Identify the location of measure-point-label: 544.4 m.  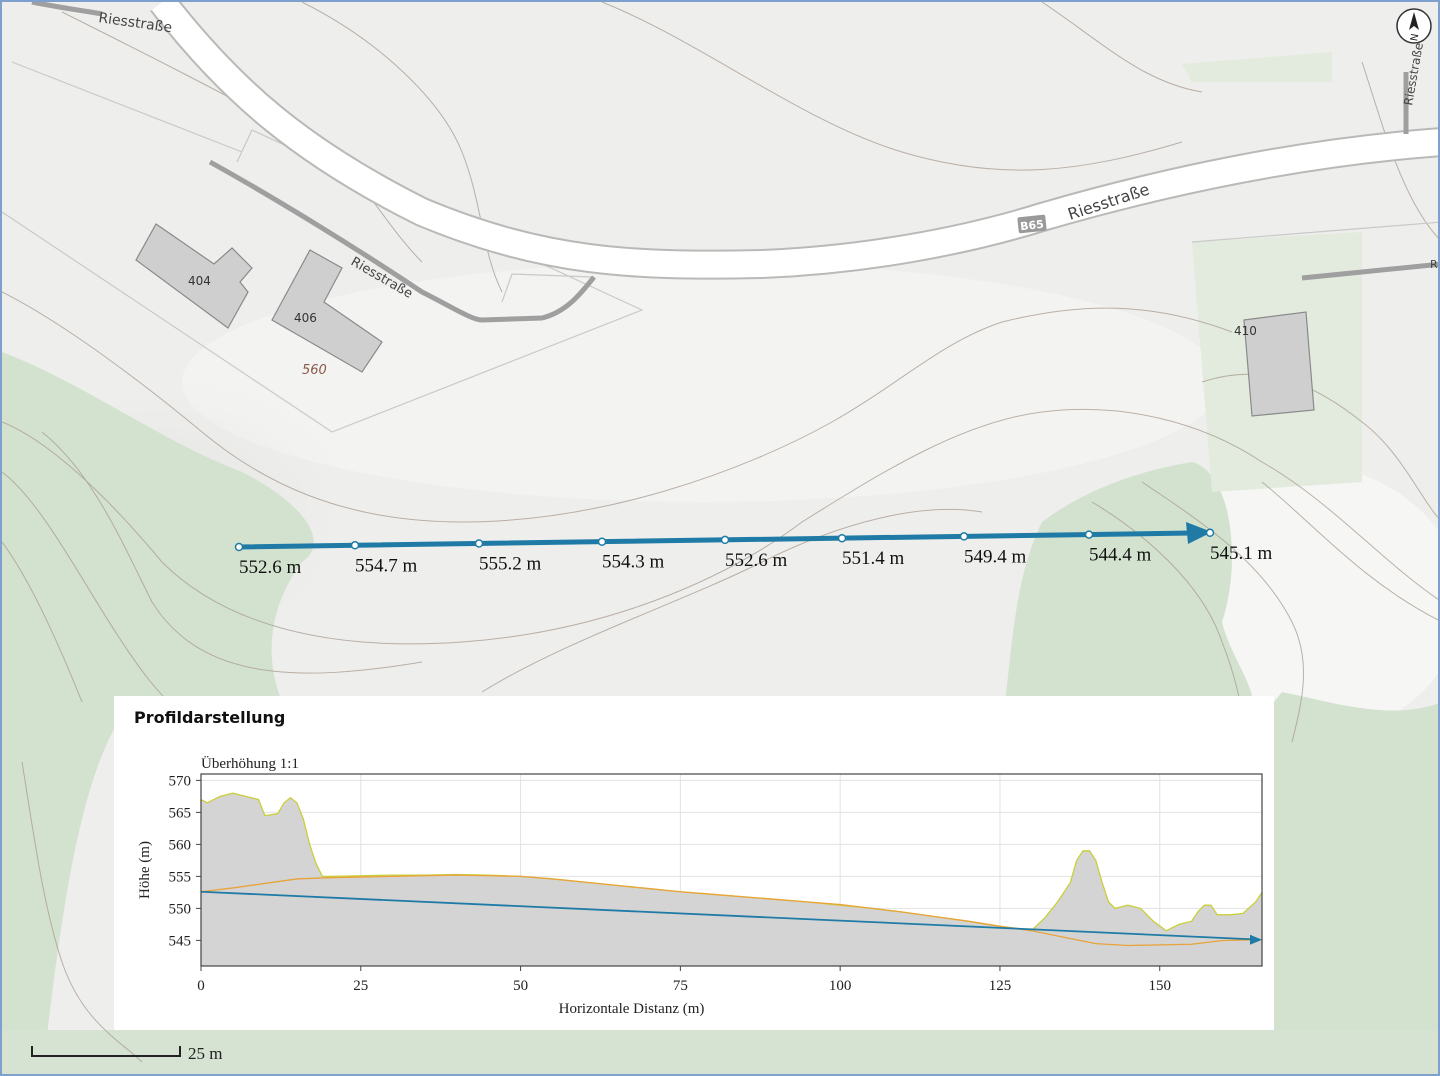
(1120, 555).